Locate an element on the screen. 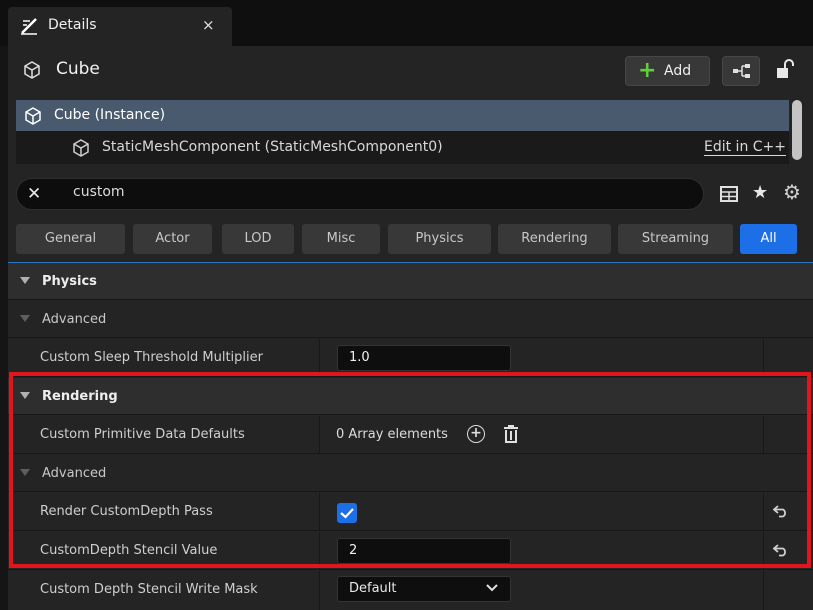  tree-scrollbar is located at coordinates (797, 130).